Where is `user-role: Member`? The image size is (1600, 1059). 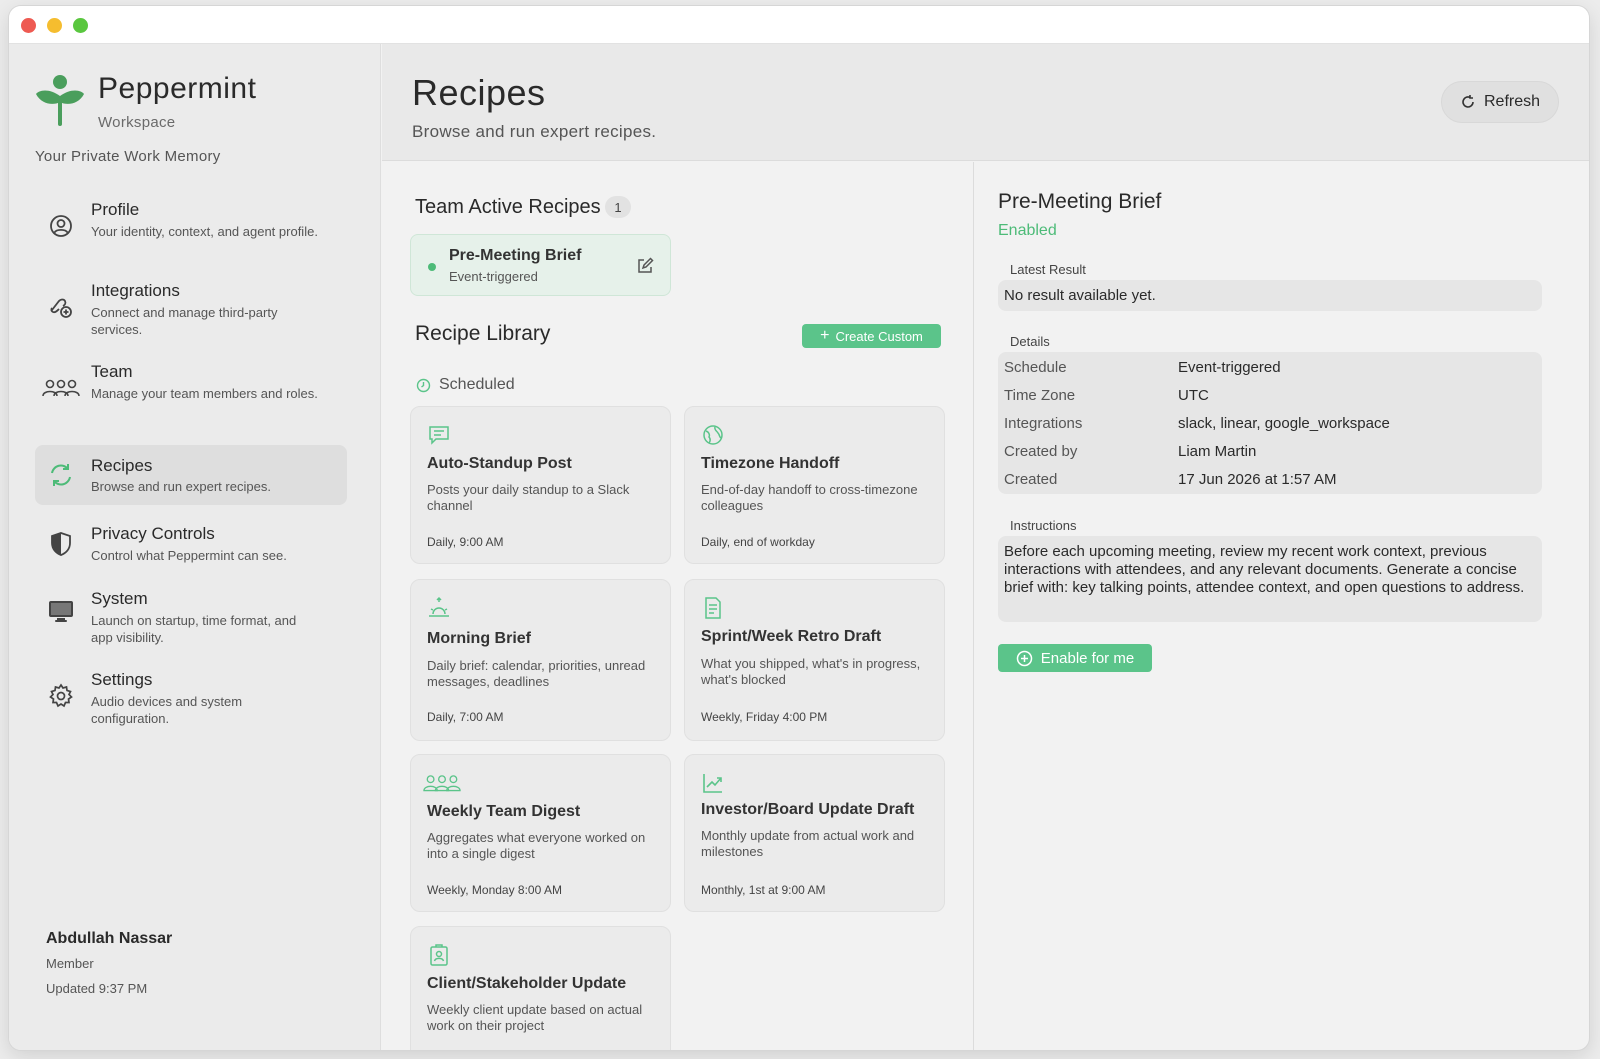 user-role: Member is located at coordinates (70, 963).